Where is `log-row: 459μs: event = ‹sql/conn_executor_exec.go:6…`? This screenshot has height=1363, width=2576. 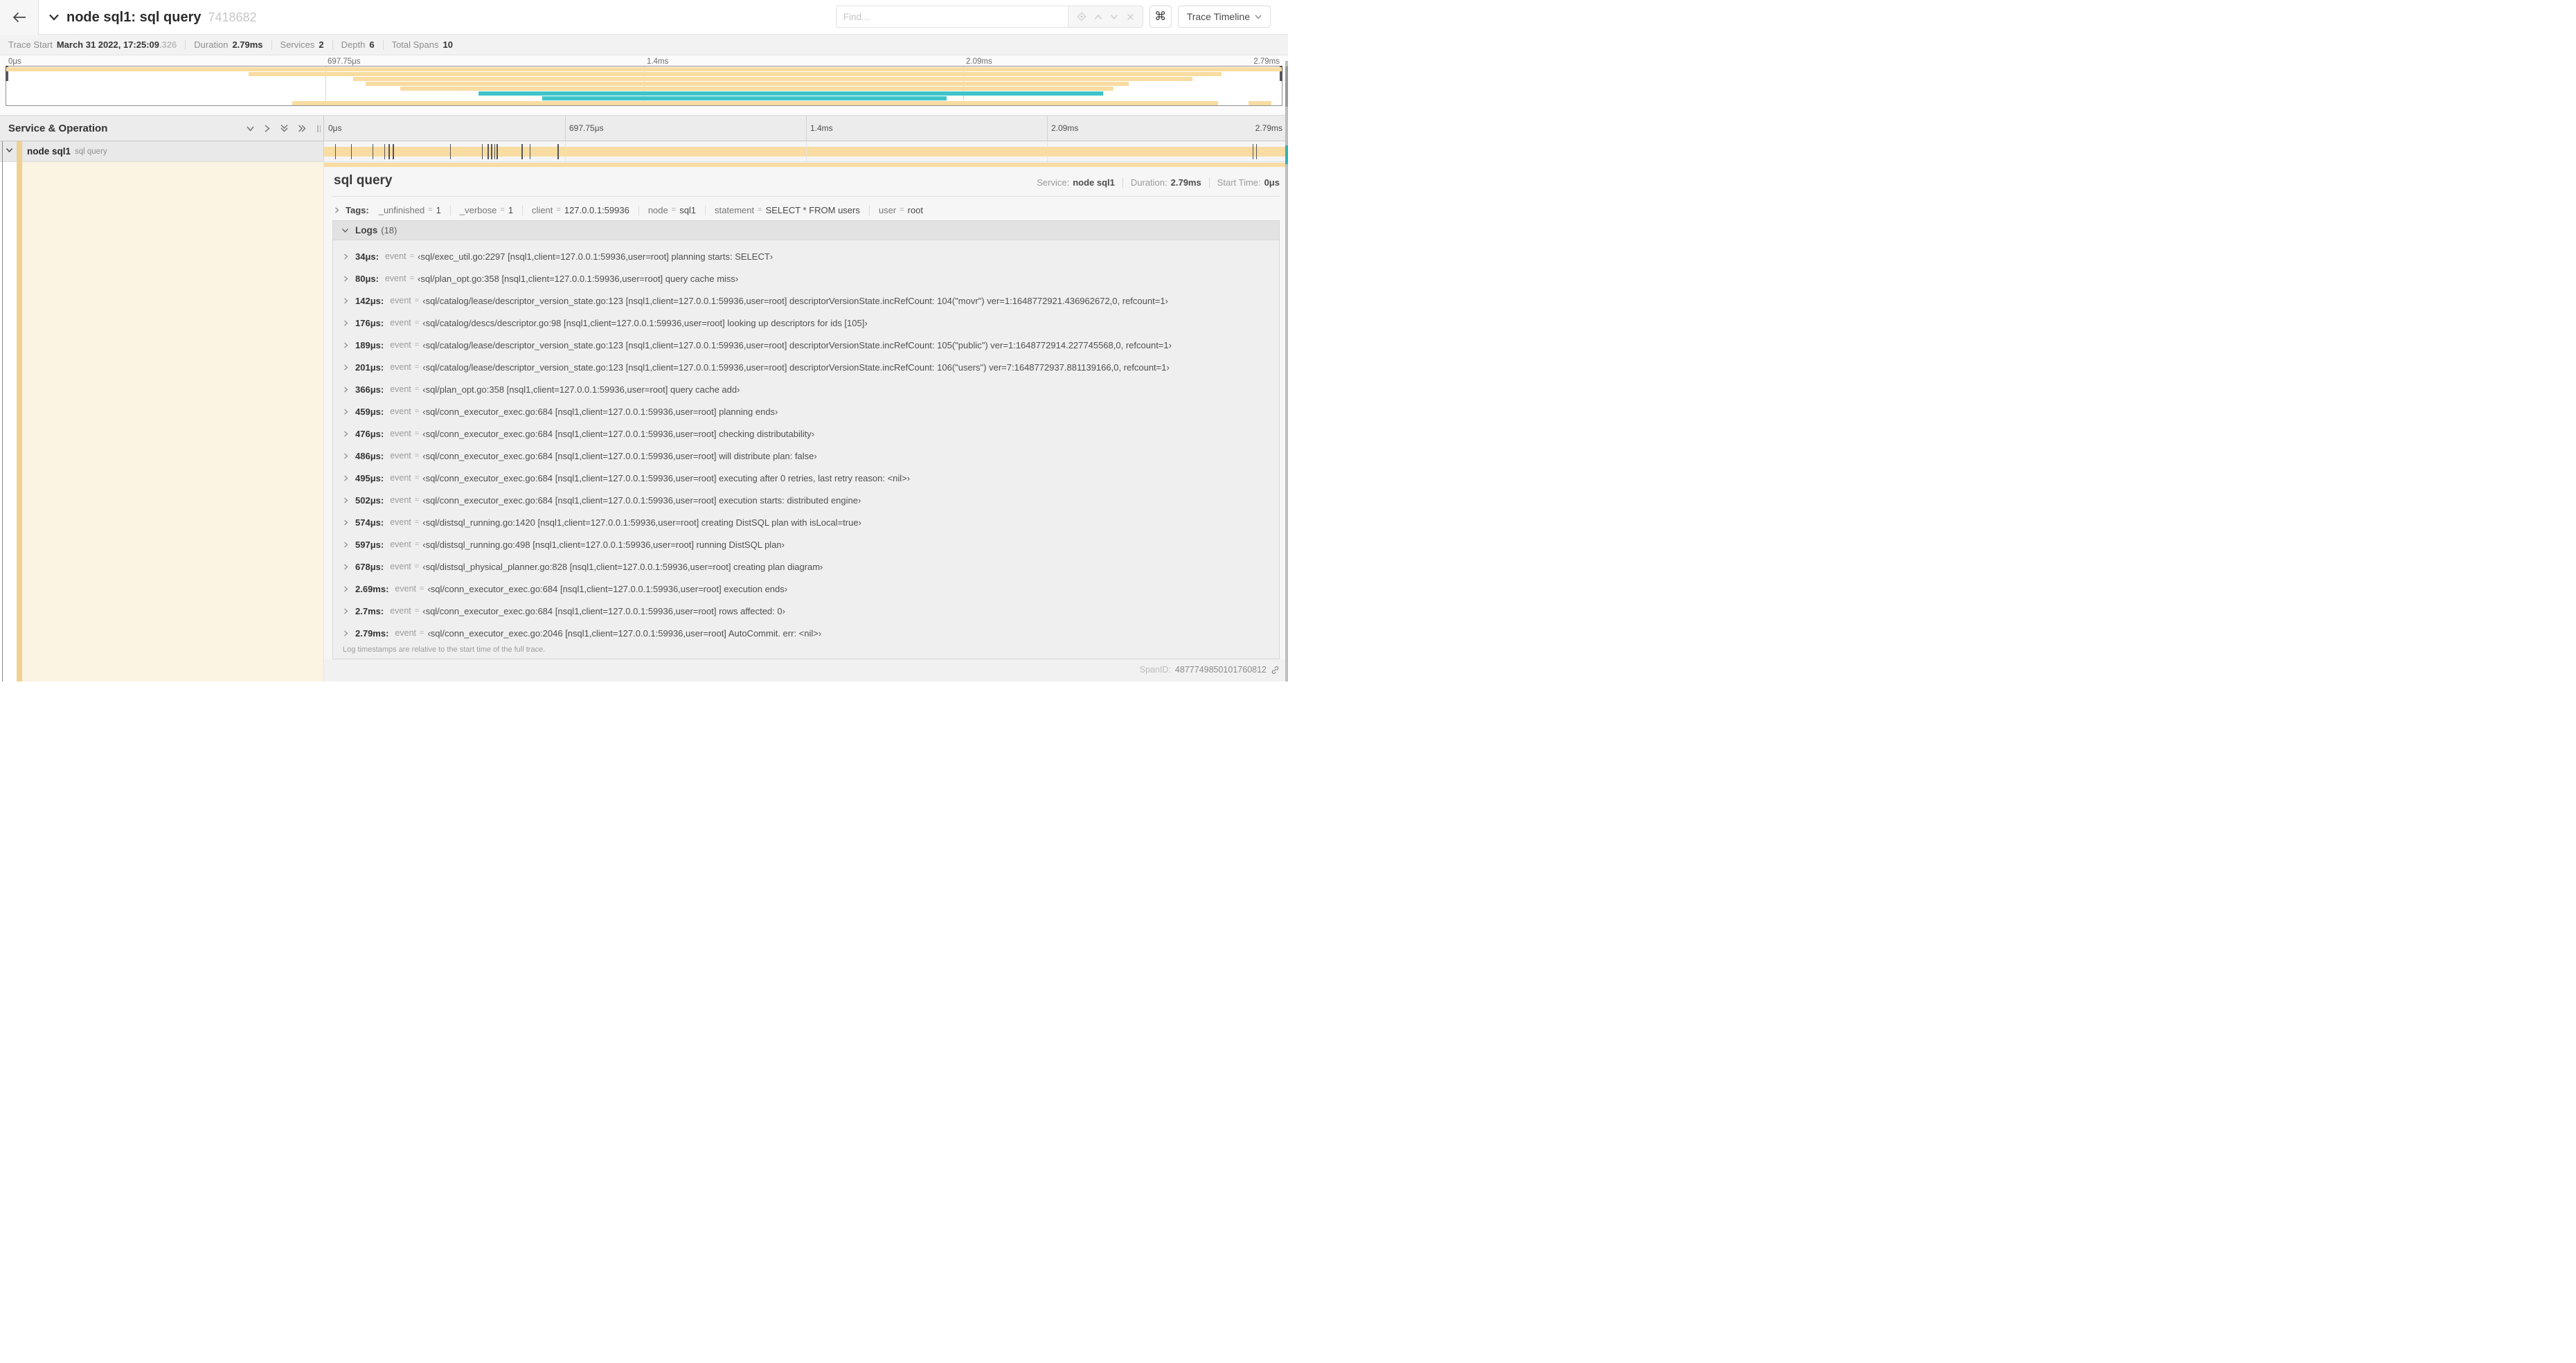
log-row: 459μs: event = ‹sql/conn_executor_exec.go:6… is located at coordinates (811, 411).